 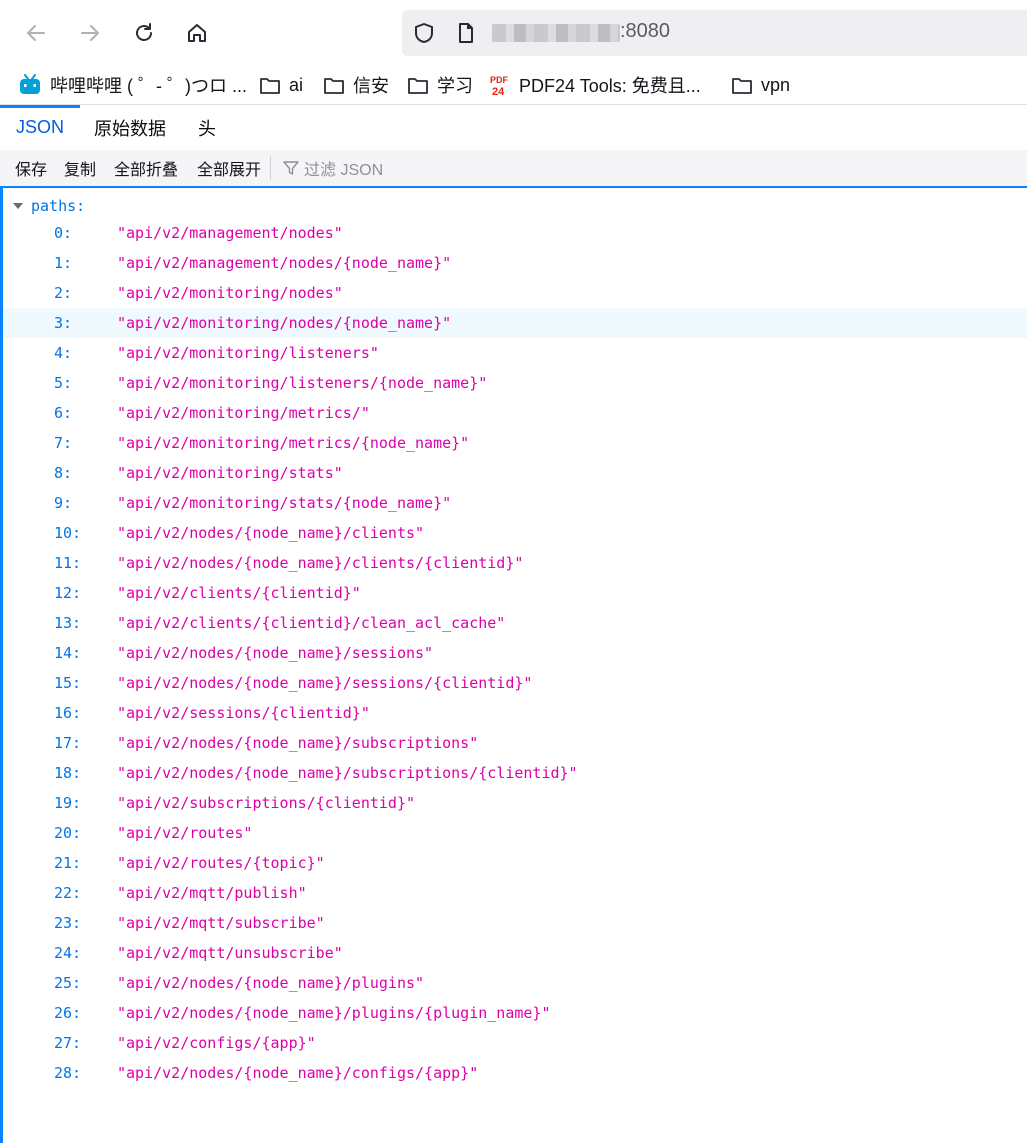 I want to click on row-key: 28:, so click(x=68, y=1073).